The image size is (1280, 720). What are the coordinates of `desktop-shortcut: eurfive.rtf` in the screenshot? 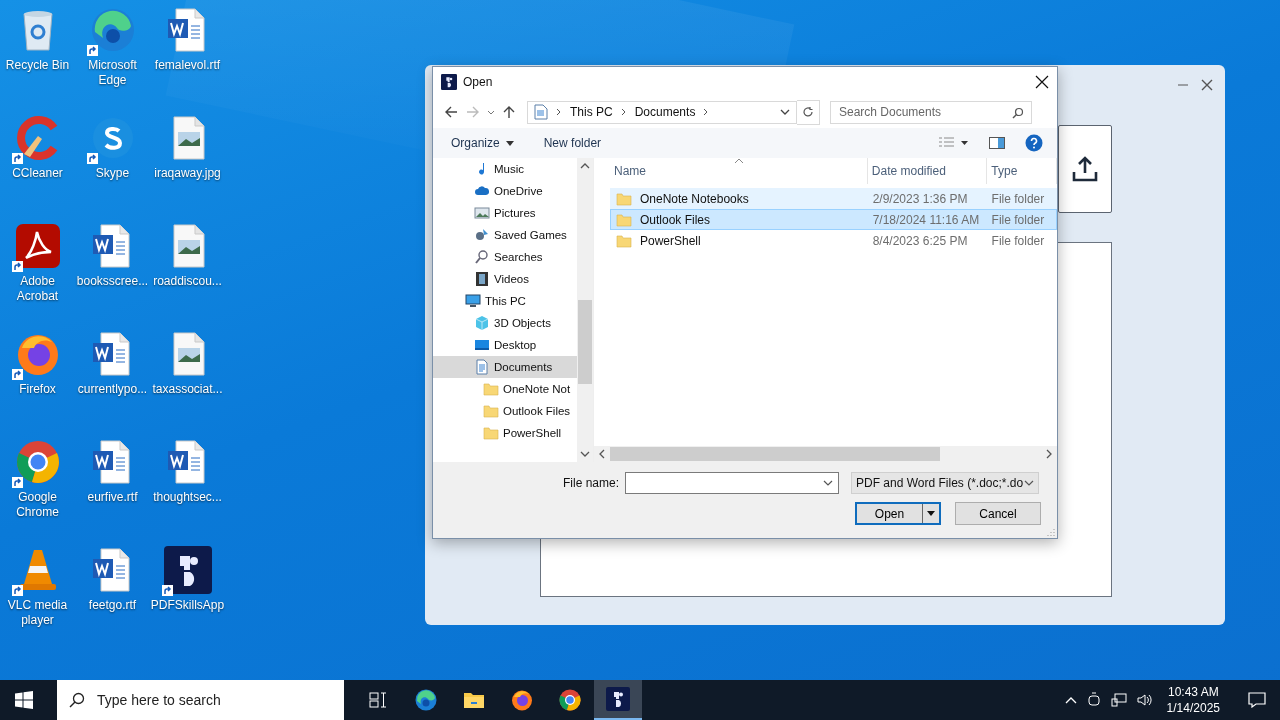 It's located at (112, 492).